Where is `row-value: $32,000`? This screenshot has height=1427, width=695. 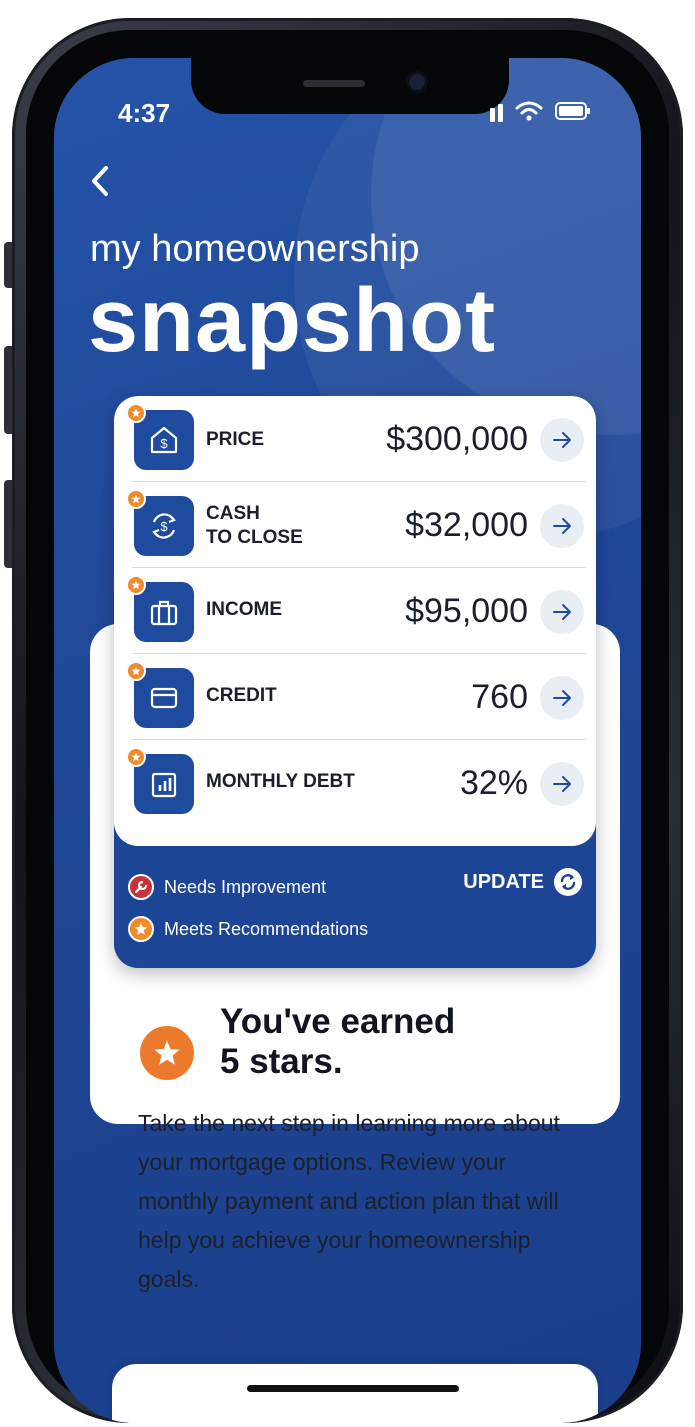 row-value: $32,000 is located at coordinates (466, 525).